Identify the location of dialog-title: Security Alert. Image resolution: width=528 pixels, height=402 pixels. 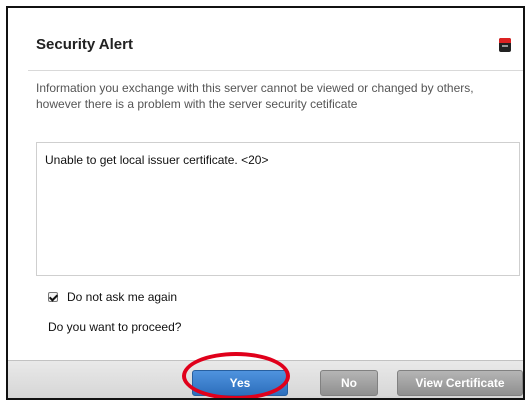
(84, 44).